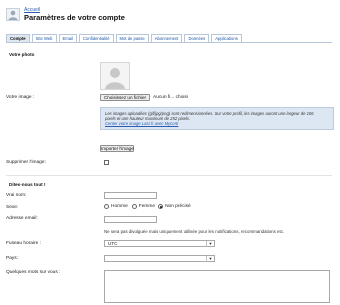 The image size is (340, 305). What do you see at coordinates (12, 258) in the screenshot?
I see `country-label: Pays:` at bounding box center [12, 258].